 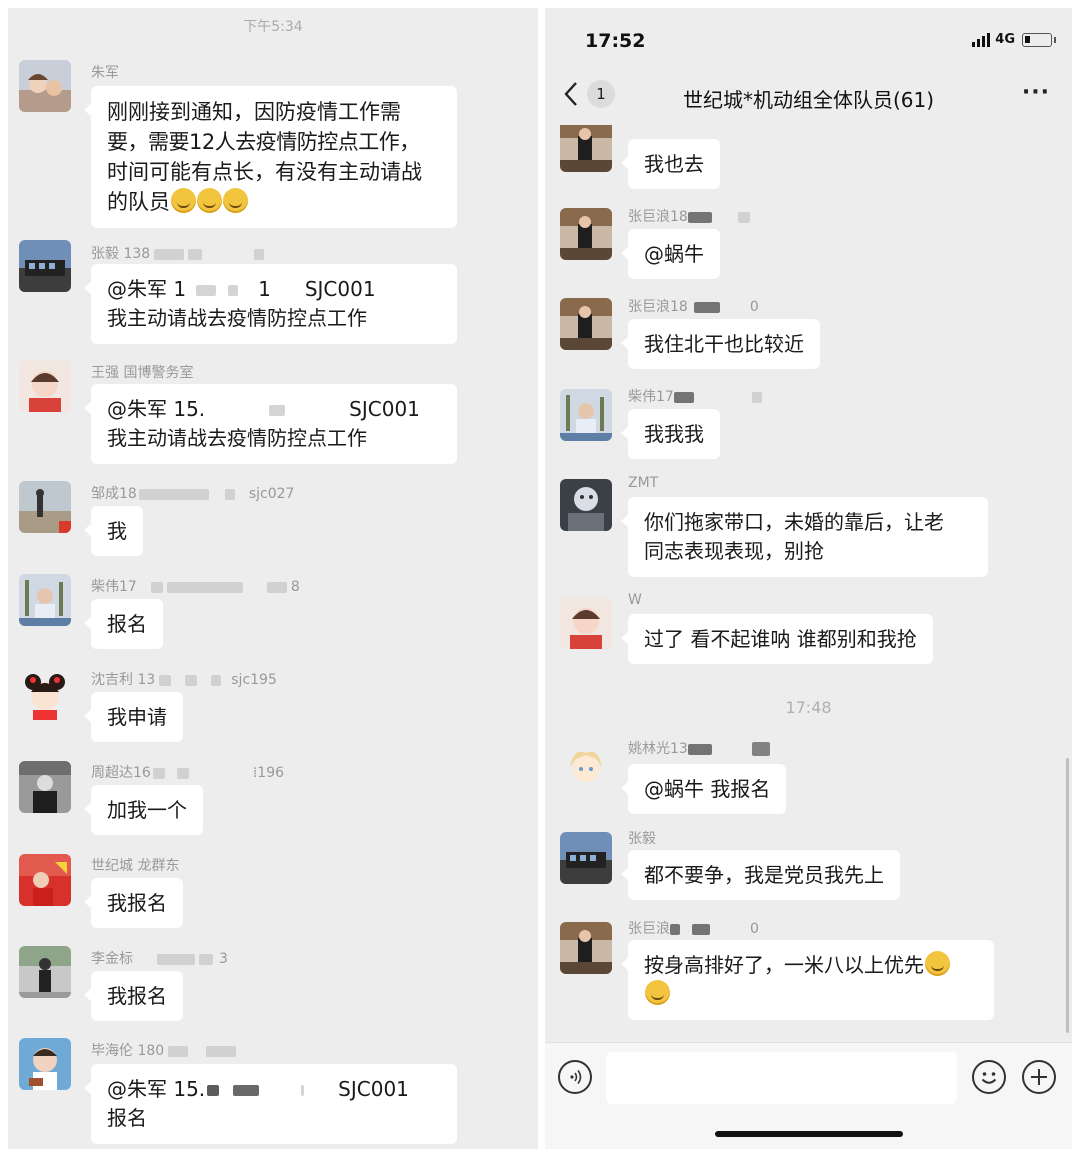 I want to click on voice-button, so click(x=575, y=1077).